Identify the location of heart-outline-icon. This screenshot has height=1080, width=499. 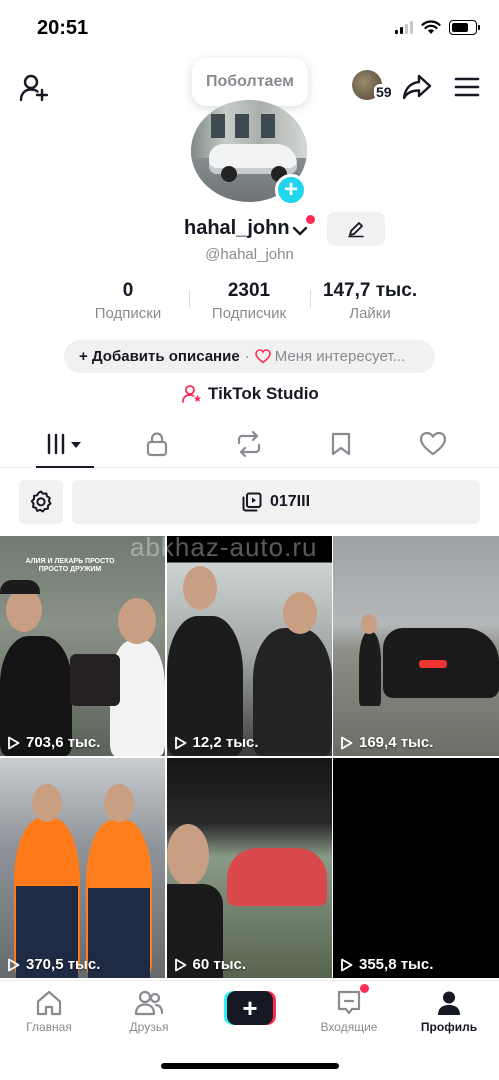
(262, 356).